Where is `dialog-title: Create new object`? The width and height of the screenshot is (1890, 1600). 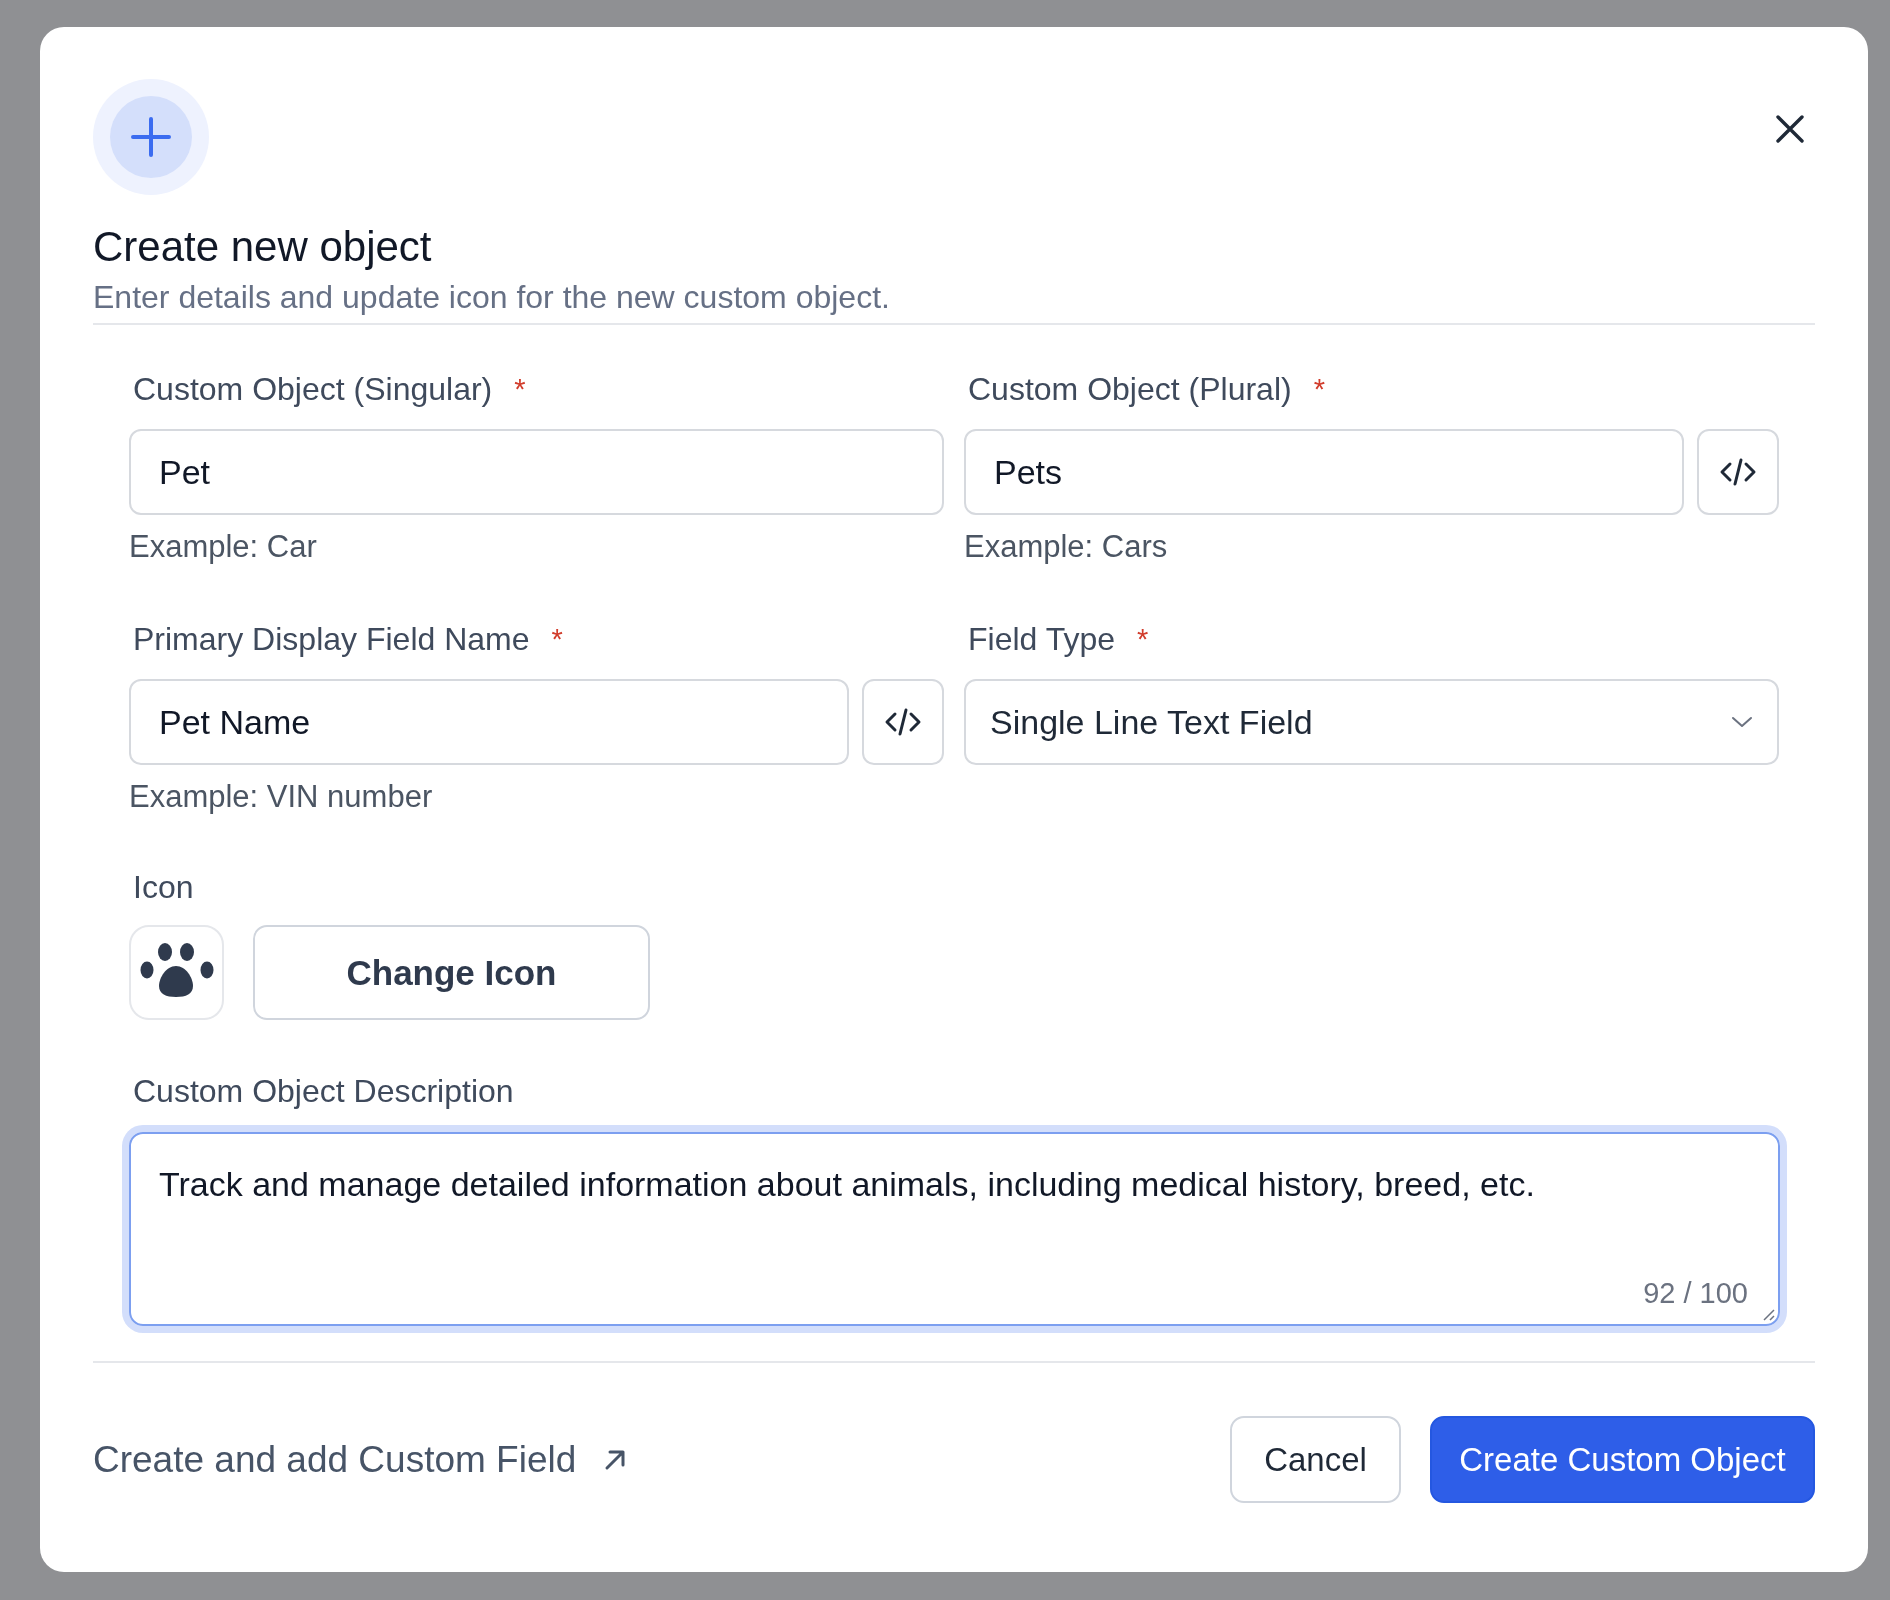 dialog-title: Create new object is located at coordinates (263, 247).